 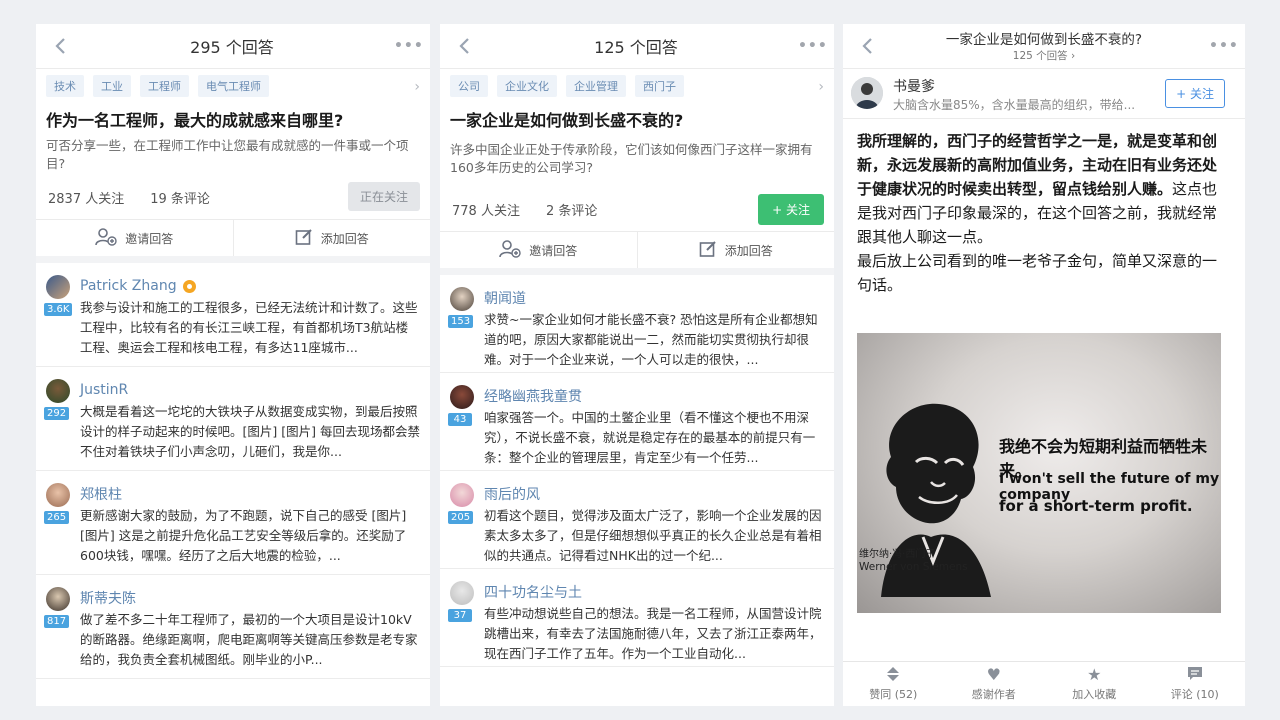 I want to click on header-title: 125 个回答, so click(x=636, y=47).